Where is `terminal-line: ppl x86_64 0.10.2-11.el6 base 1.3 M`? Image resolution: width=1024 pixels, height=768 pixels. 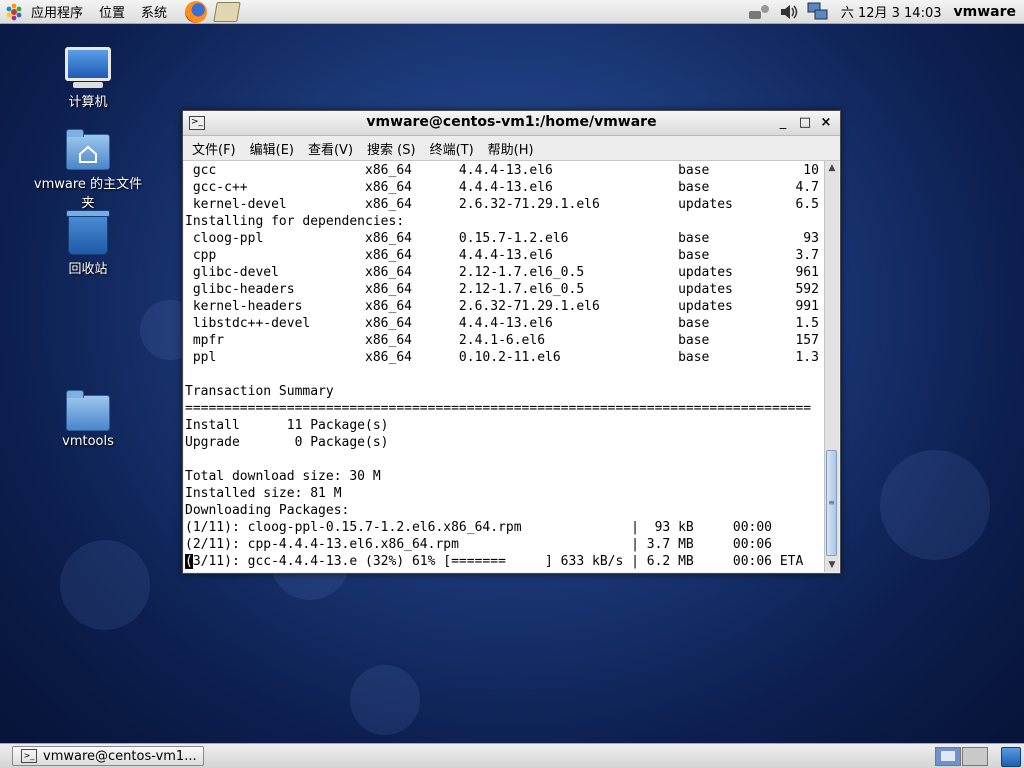 terminal-line: ppl x86_64 0.10.2-11.el6 base 1.3 M is located at coordinates (505, 357).